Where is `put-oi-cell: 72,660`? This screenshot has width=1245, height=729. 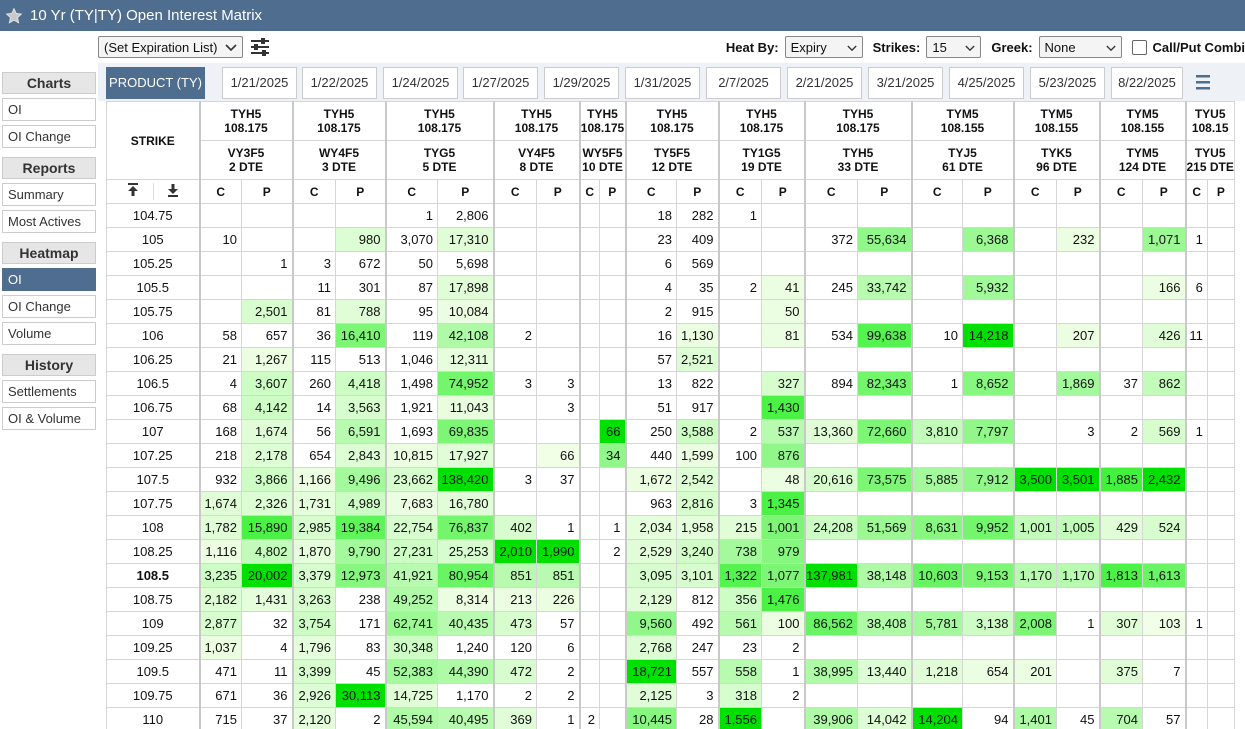
put-oi-cell: 72,660 is located at coordinates (884, 431).